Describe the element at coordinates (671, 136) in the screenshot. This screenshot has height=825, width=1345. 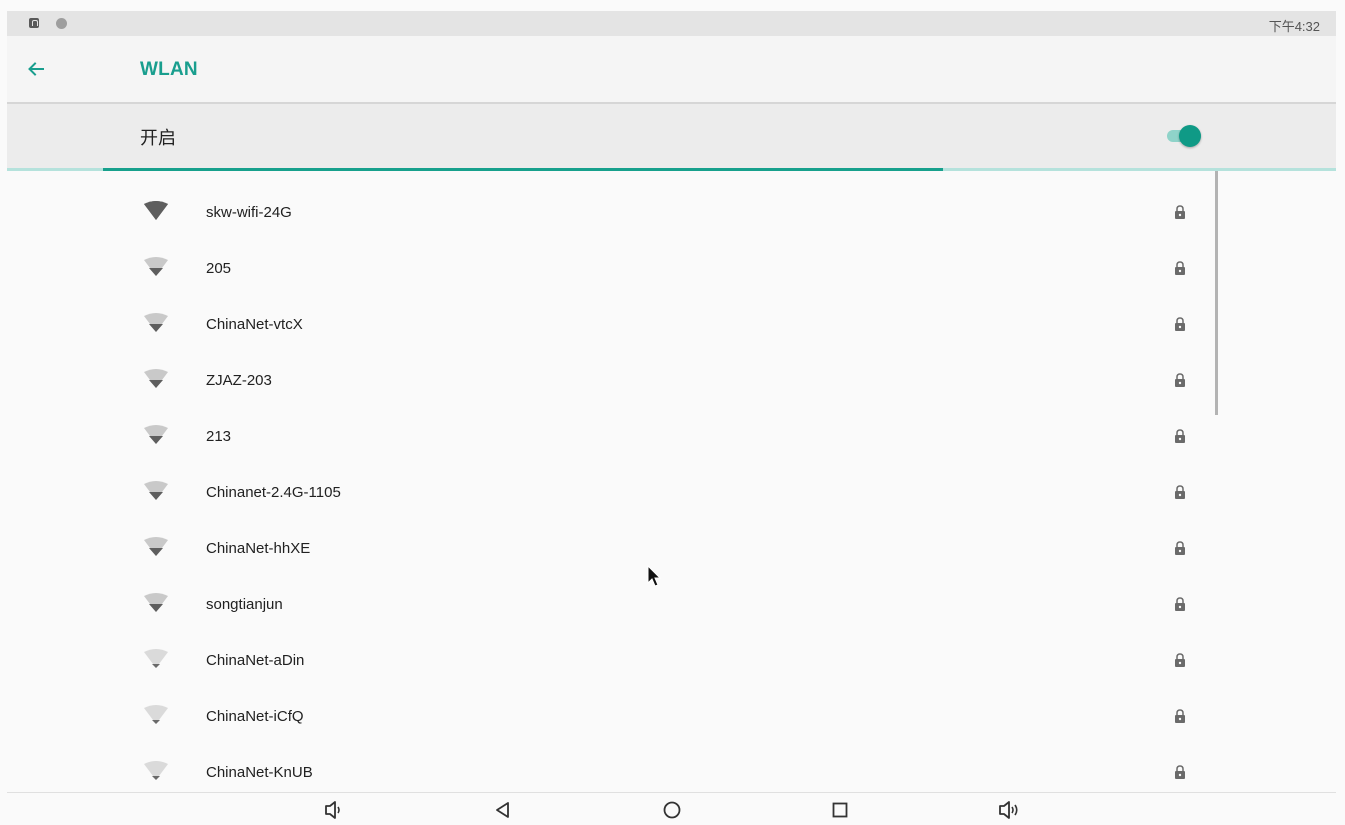
I see `wlan-master-switch-bar: 开启` at that location.